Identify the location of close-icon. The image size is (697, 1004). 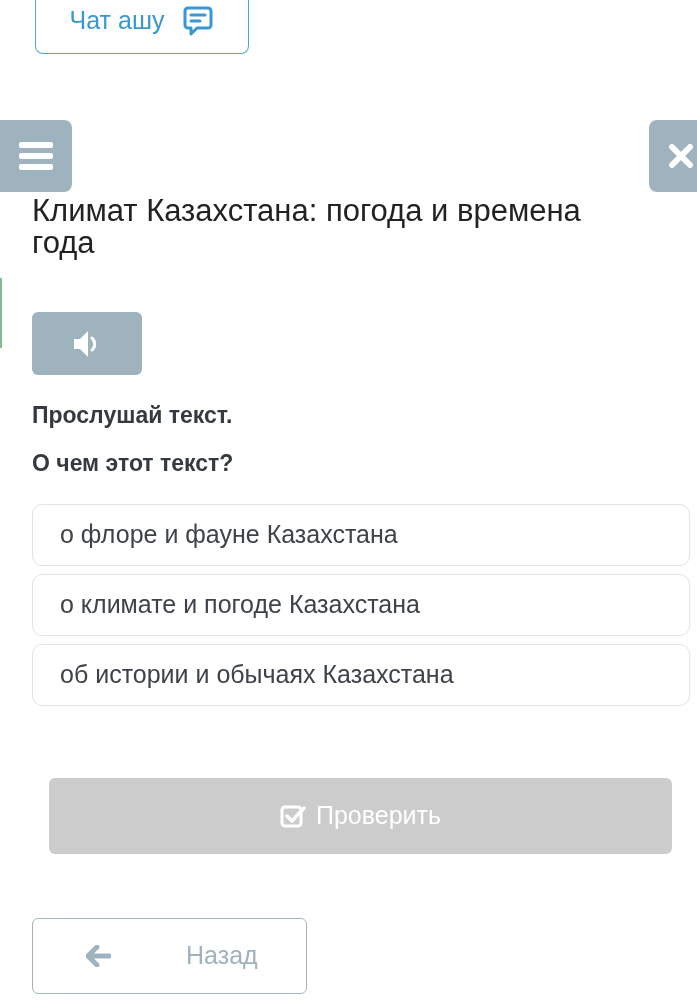
(681, 156).